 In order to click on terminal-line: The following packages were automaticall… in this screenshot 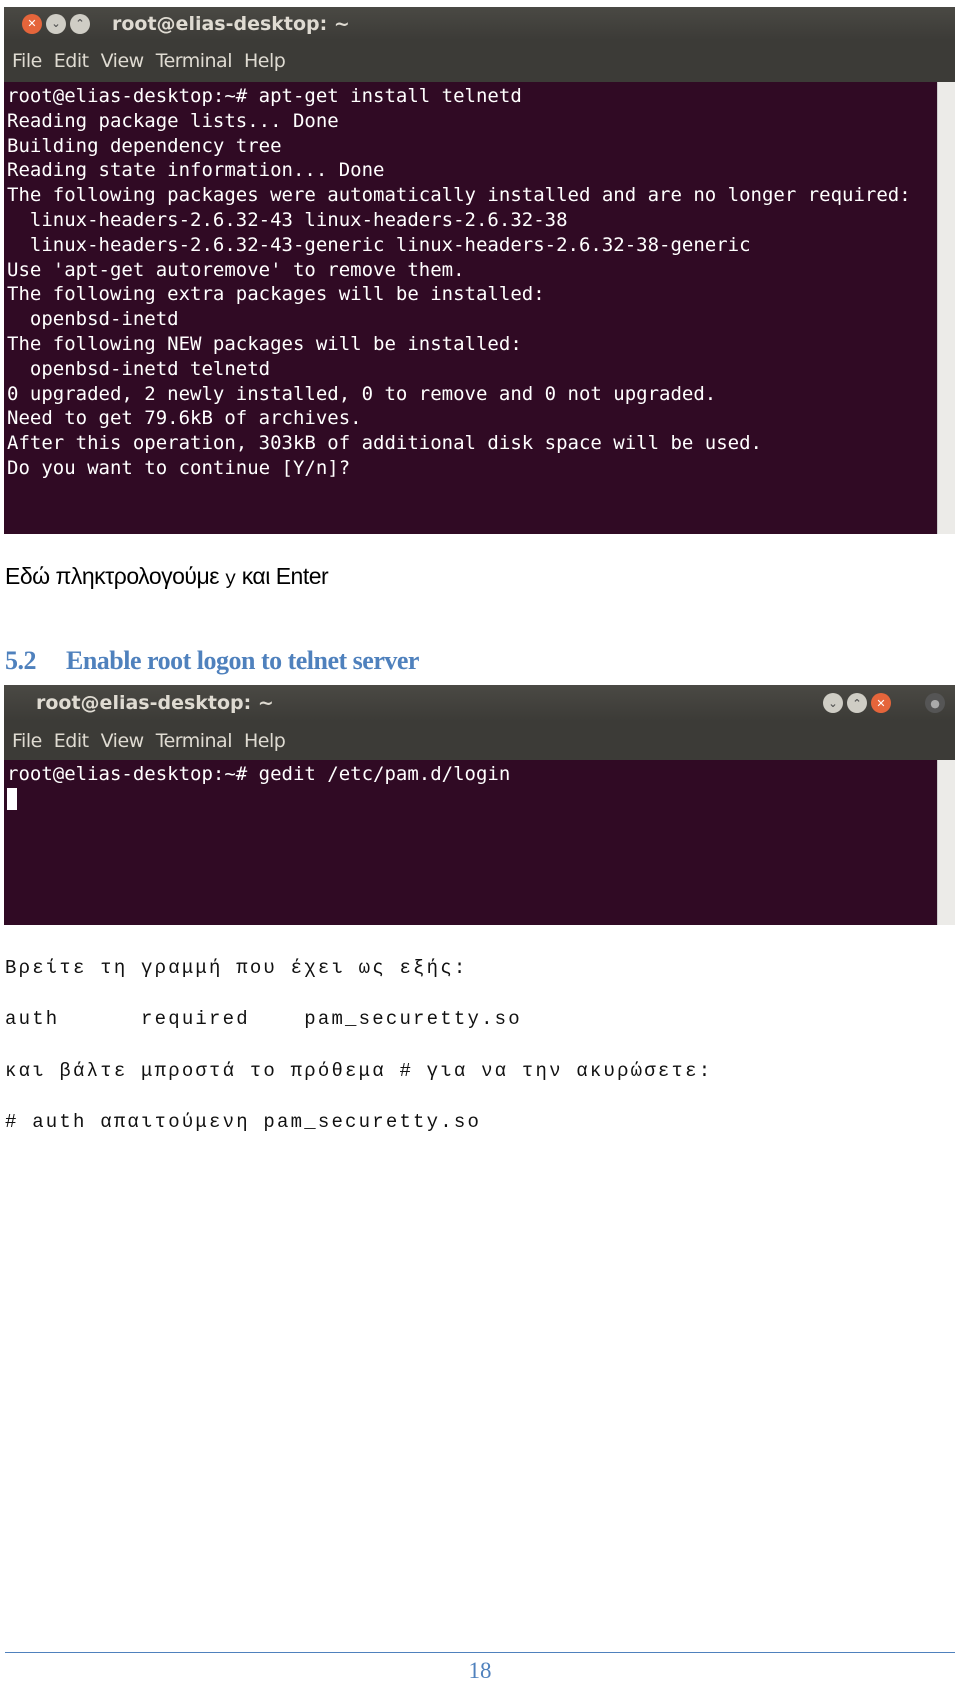, I will do `click(459, 195)`.